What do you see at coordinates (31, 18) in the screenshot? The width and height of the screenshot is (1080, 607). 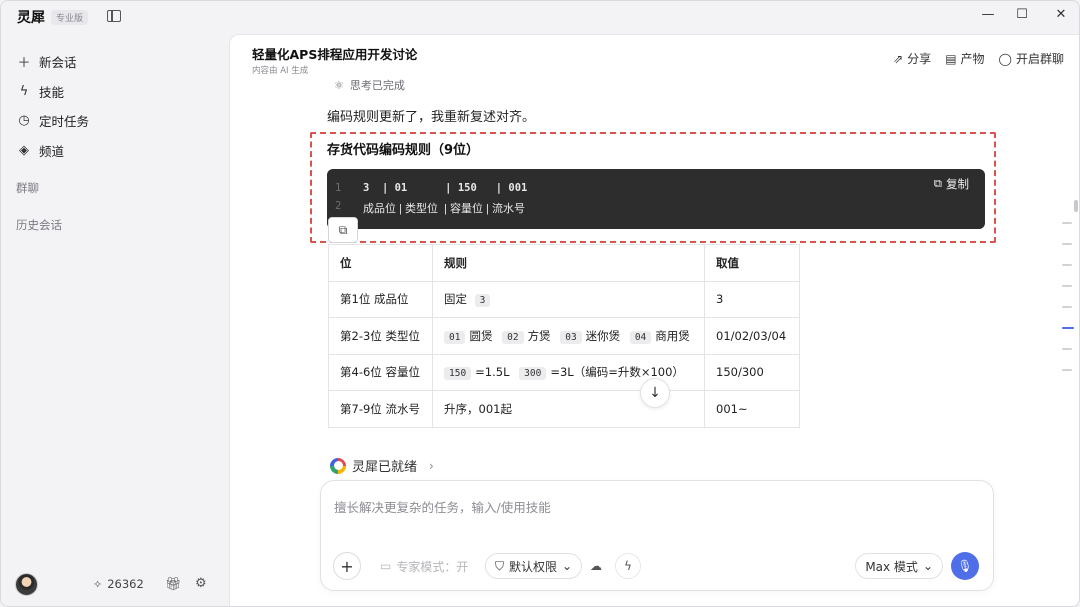 I see `app-name: 灵犀` at bounding box center [31, 18].